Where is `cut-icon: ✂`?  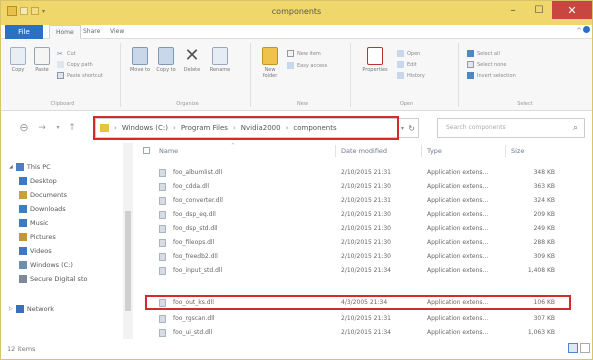 cut-icon: ✂ is located at coordinates (60, 54).